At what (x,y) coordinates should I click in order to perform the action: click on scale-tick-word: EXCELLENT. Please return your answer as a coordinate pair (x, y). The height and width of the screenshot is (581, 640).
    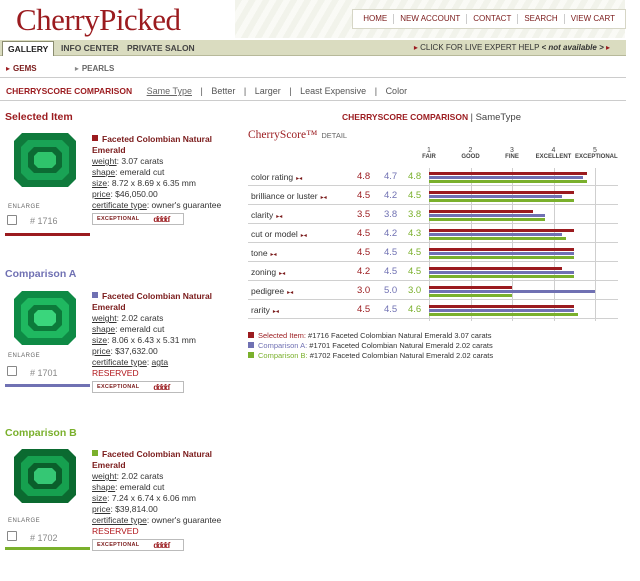
    Looking at the image, I should click on (553, 157).